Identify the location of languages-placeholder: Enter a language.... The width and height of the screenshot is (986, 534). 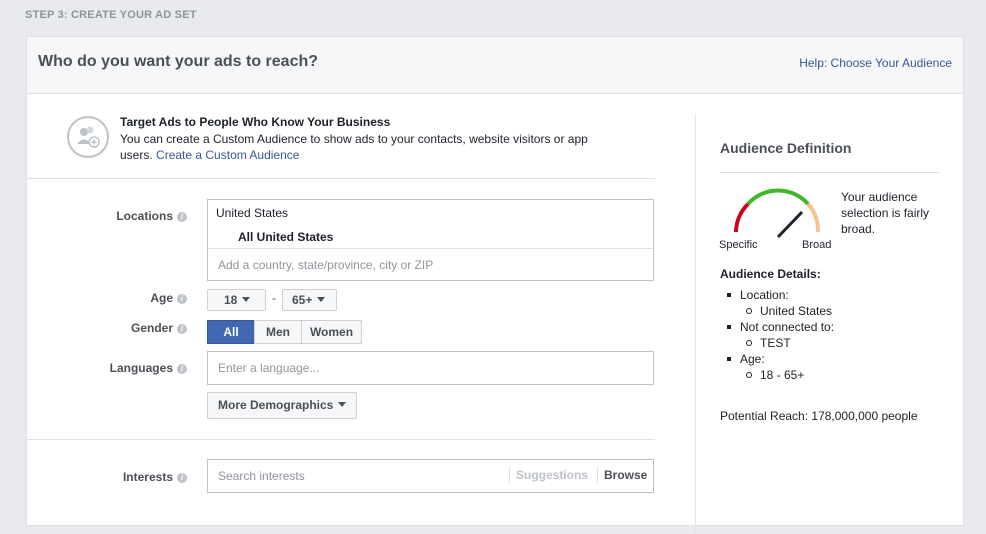
(269, 368).